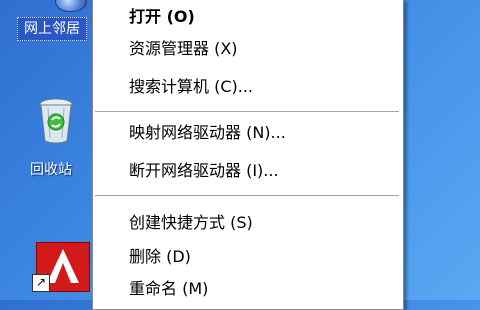 Image resolution: width=480 pixels, height=310 pixels. I want to click on menu-item-explorer: 资源管理器 (X), so click(247, 49).